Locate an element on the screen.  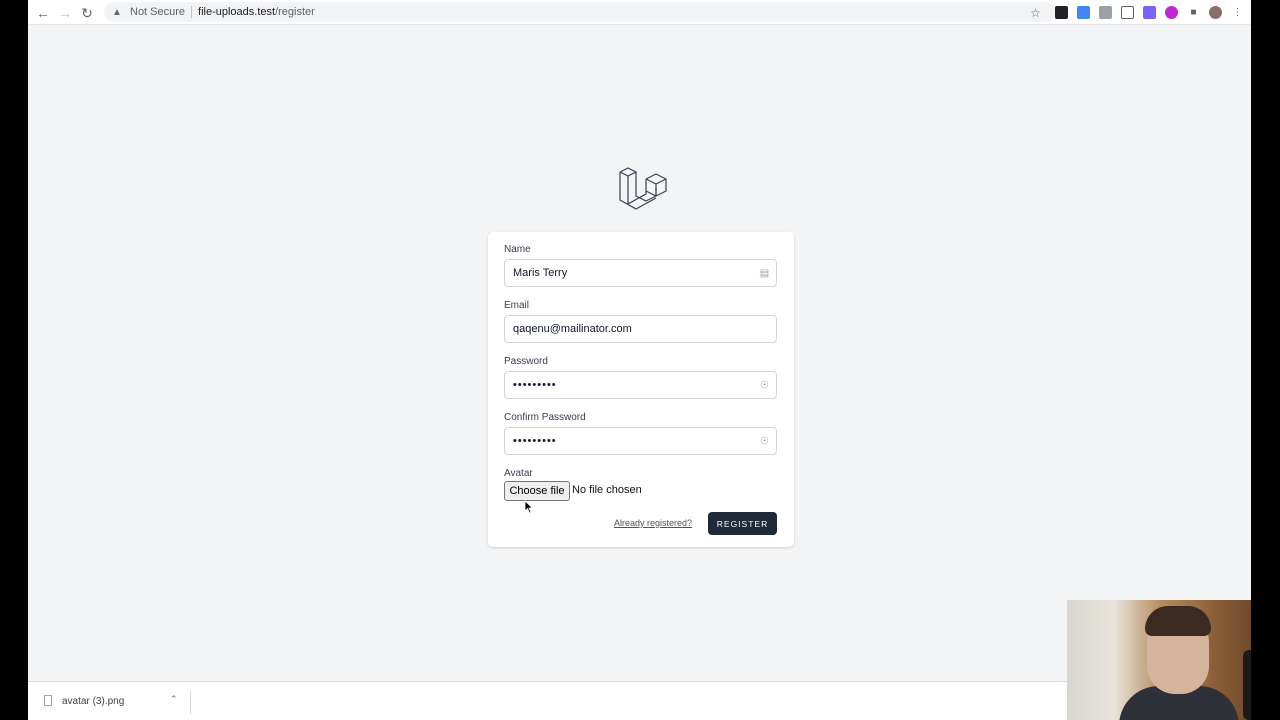
email-label: Email is located at coordinates (517, 305).